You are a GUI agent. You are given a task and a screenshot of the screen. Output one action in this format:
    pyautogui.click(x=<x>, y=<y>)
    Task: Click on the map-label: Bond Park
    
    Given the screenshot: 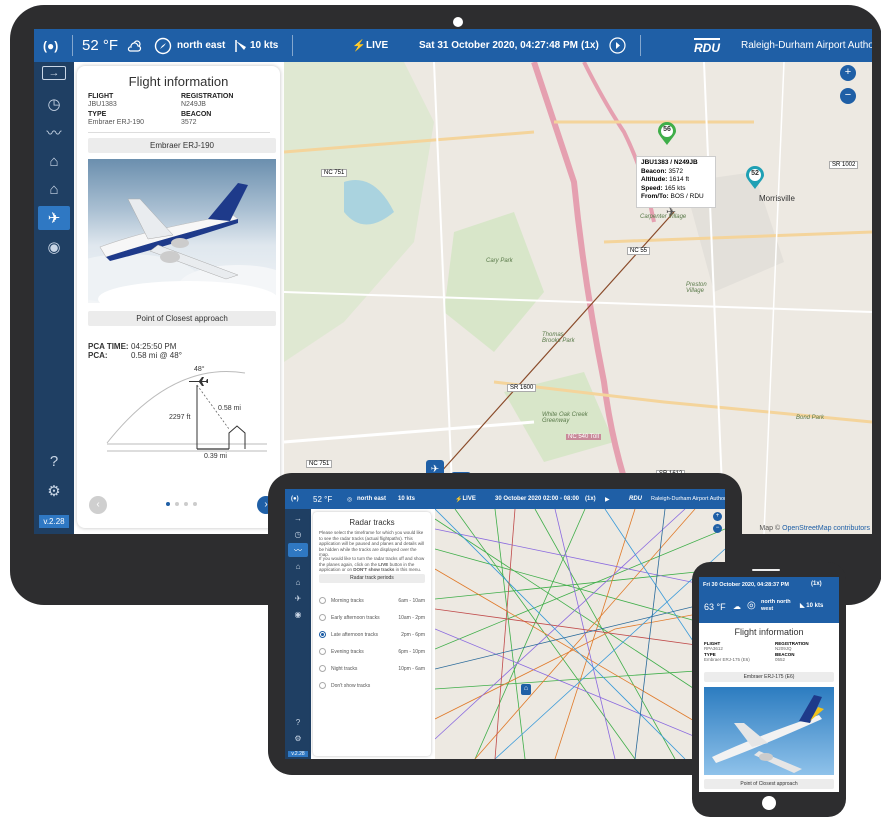 What is the action you would take?
    pyautogui.click(x=810, y=418)
    